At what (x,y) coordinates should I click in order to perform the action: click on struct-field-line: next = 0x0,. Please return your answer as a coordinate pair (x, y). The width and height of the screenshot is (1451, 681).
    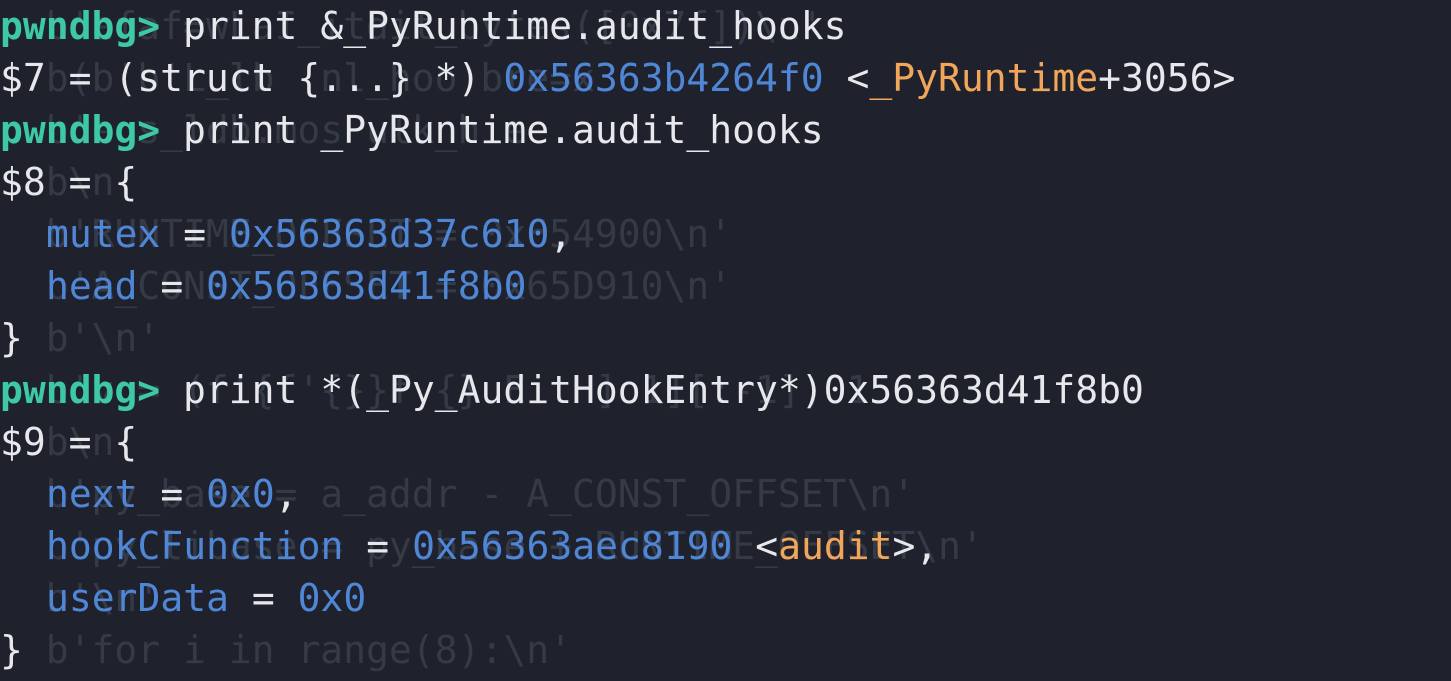
    Looking at the image, I should click on (149, 494).